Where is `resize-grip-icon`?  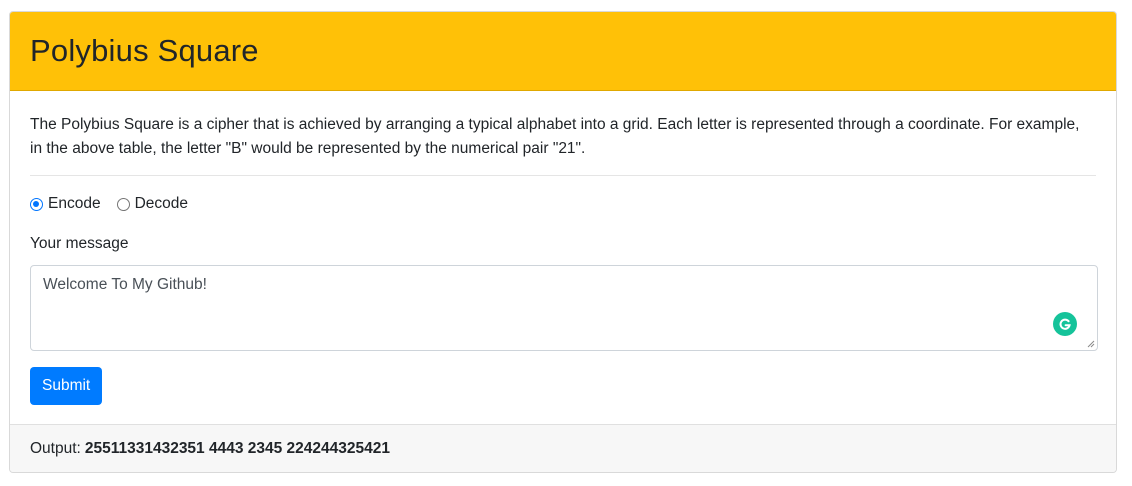 resize-grip-icon is located at coordinates (1091, 344).